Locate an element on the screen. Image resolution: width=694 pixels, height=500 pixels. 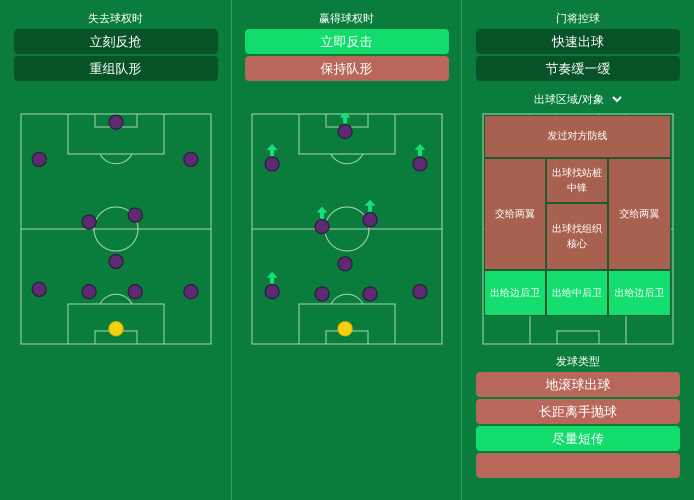
zone-button: 出球找组织核心 is located at coordinates (577, 236).